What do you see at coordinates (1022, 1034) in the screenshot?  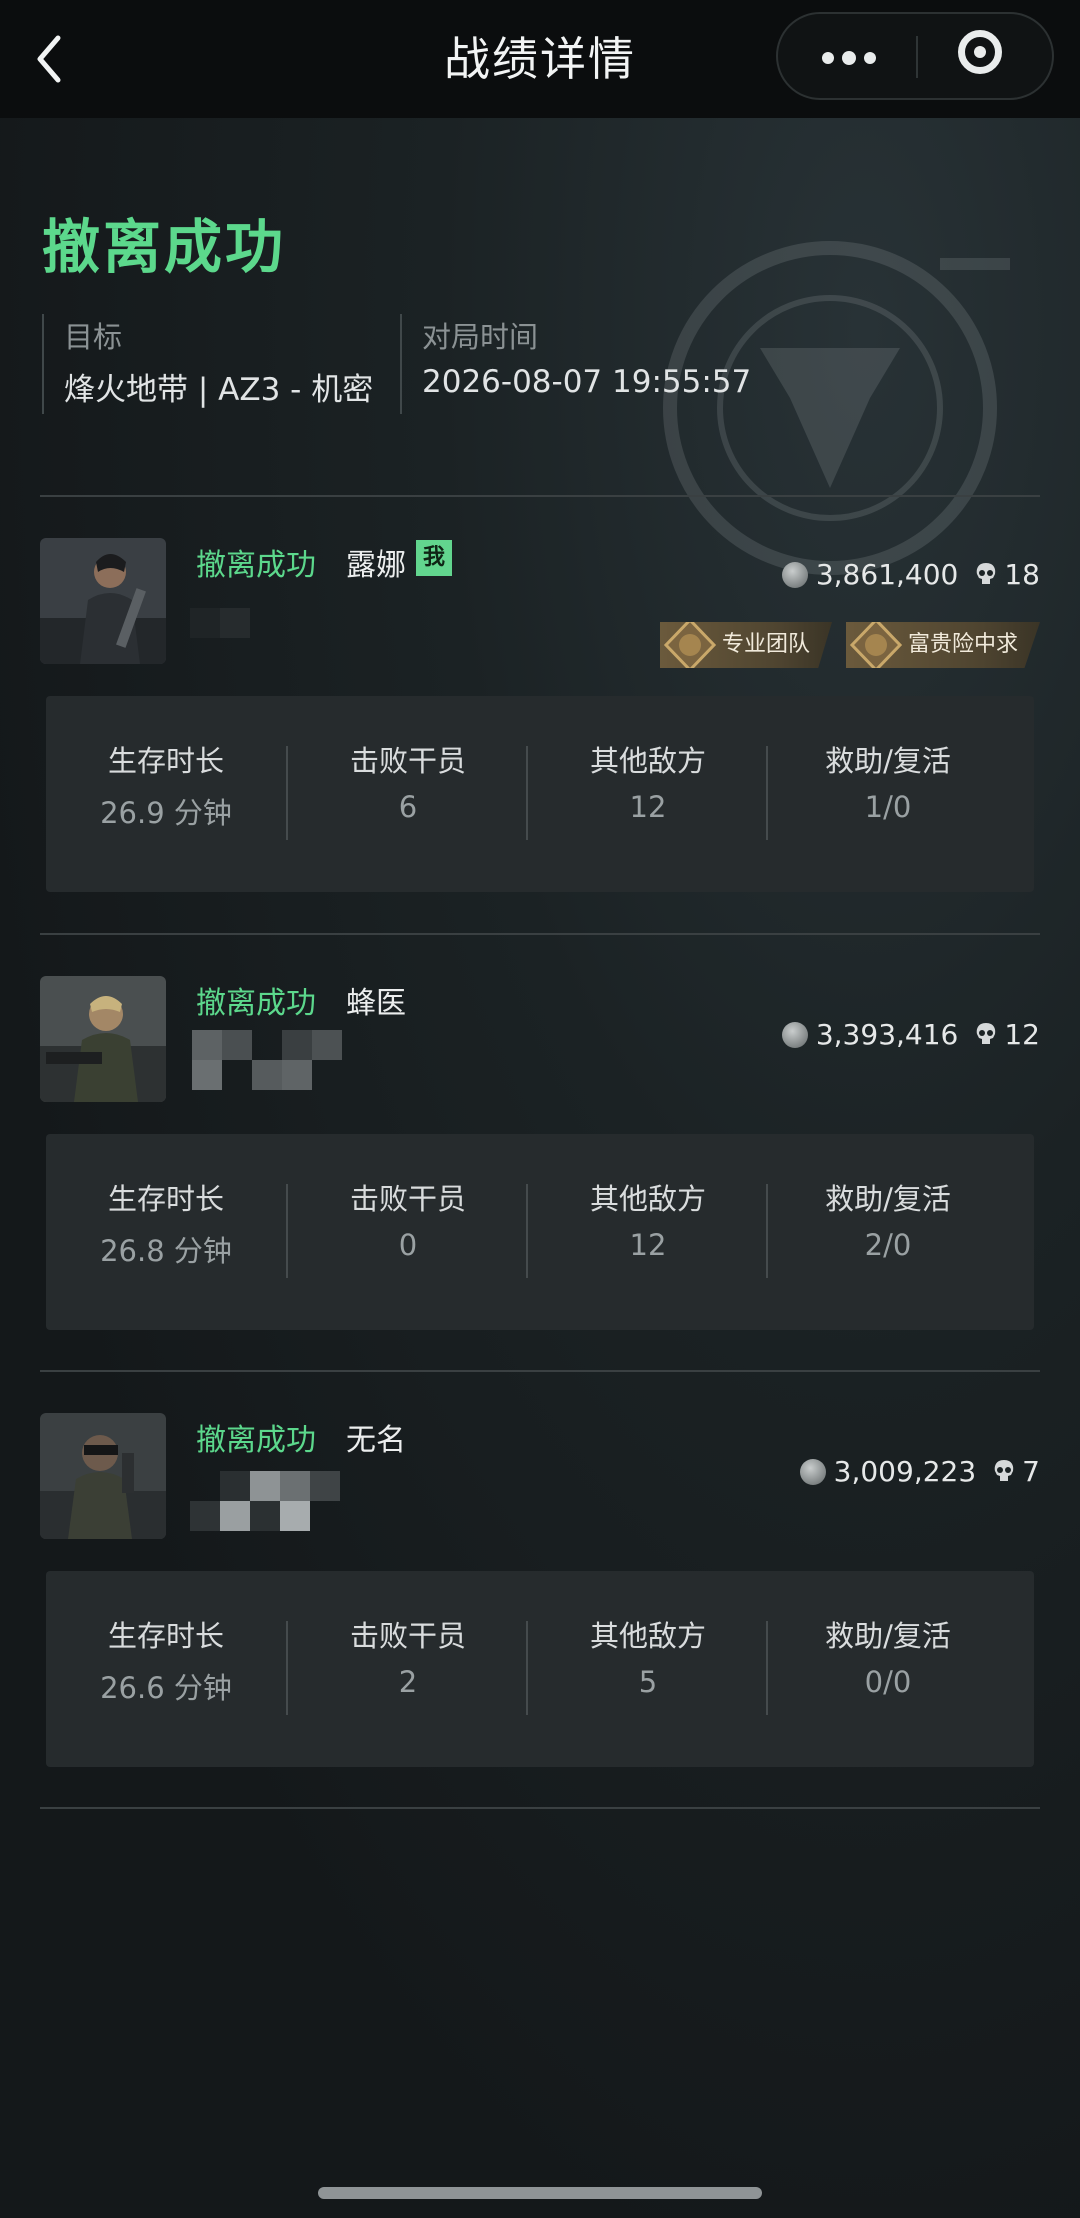 I see `kill-count: 12` at bounding box center [1022, 1034].